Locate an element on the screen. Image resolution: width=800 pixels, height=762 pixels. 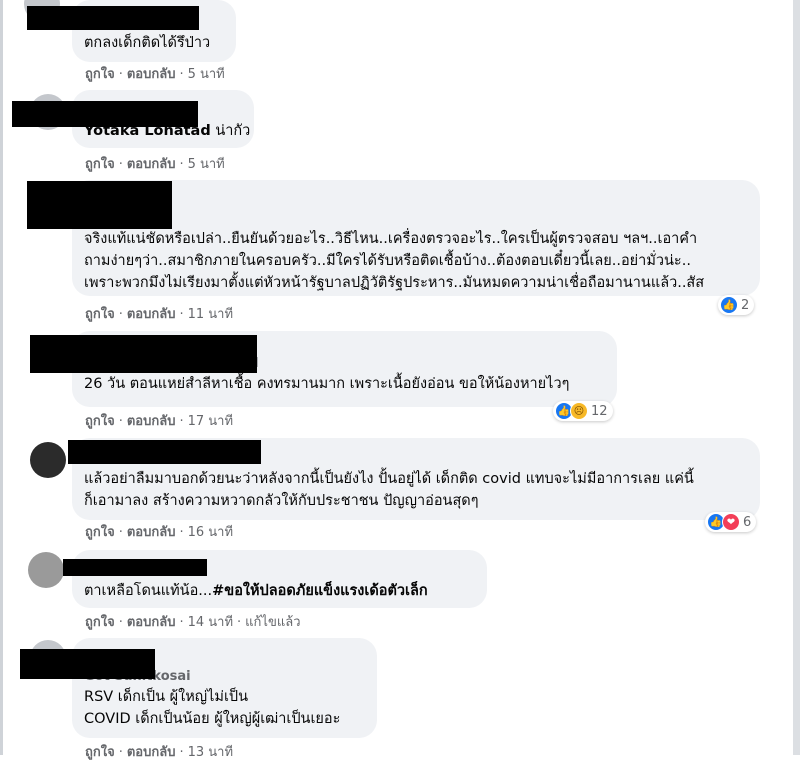
reaction-count: 12 is located at coordinates (599, 411).